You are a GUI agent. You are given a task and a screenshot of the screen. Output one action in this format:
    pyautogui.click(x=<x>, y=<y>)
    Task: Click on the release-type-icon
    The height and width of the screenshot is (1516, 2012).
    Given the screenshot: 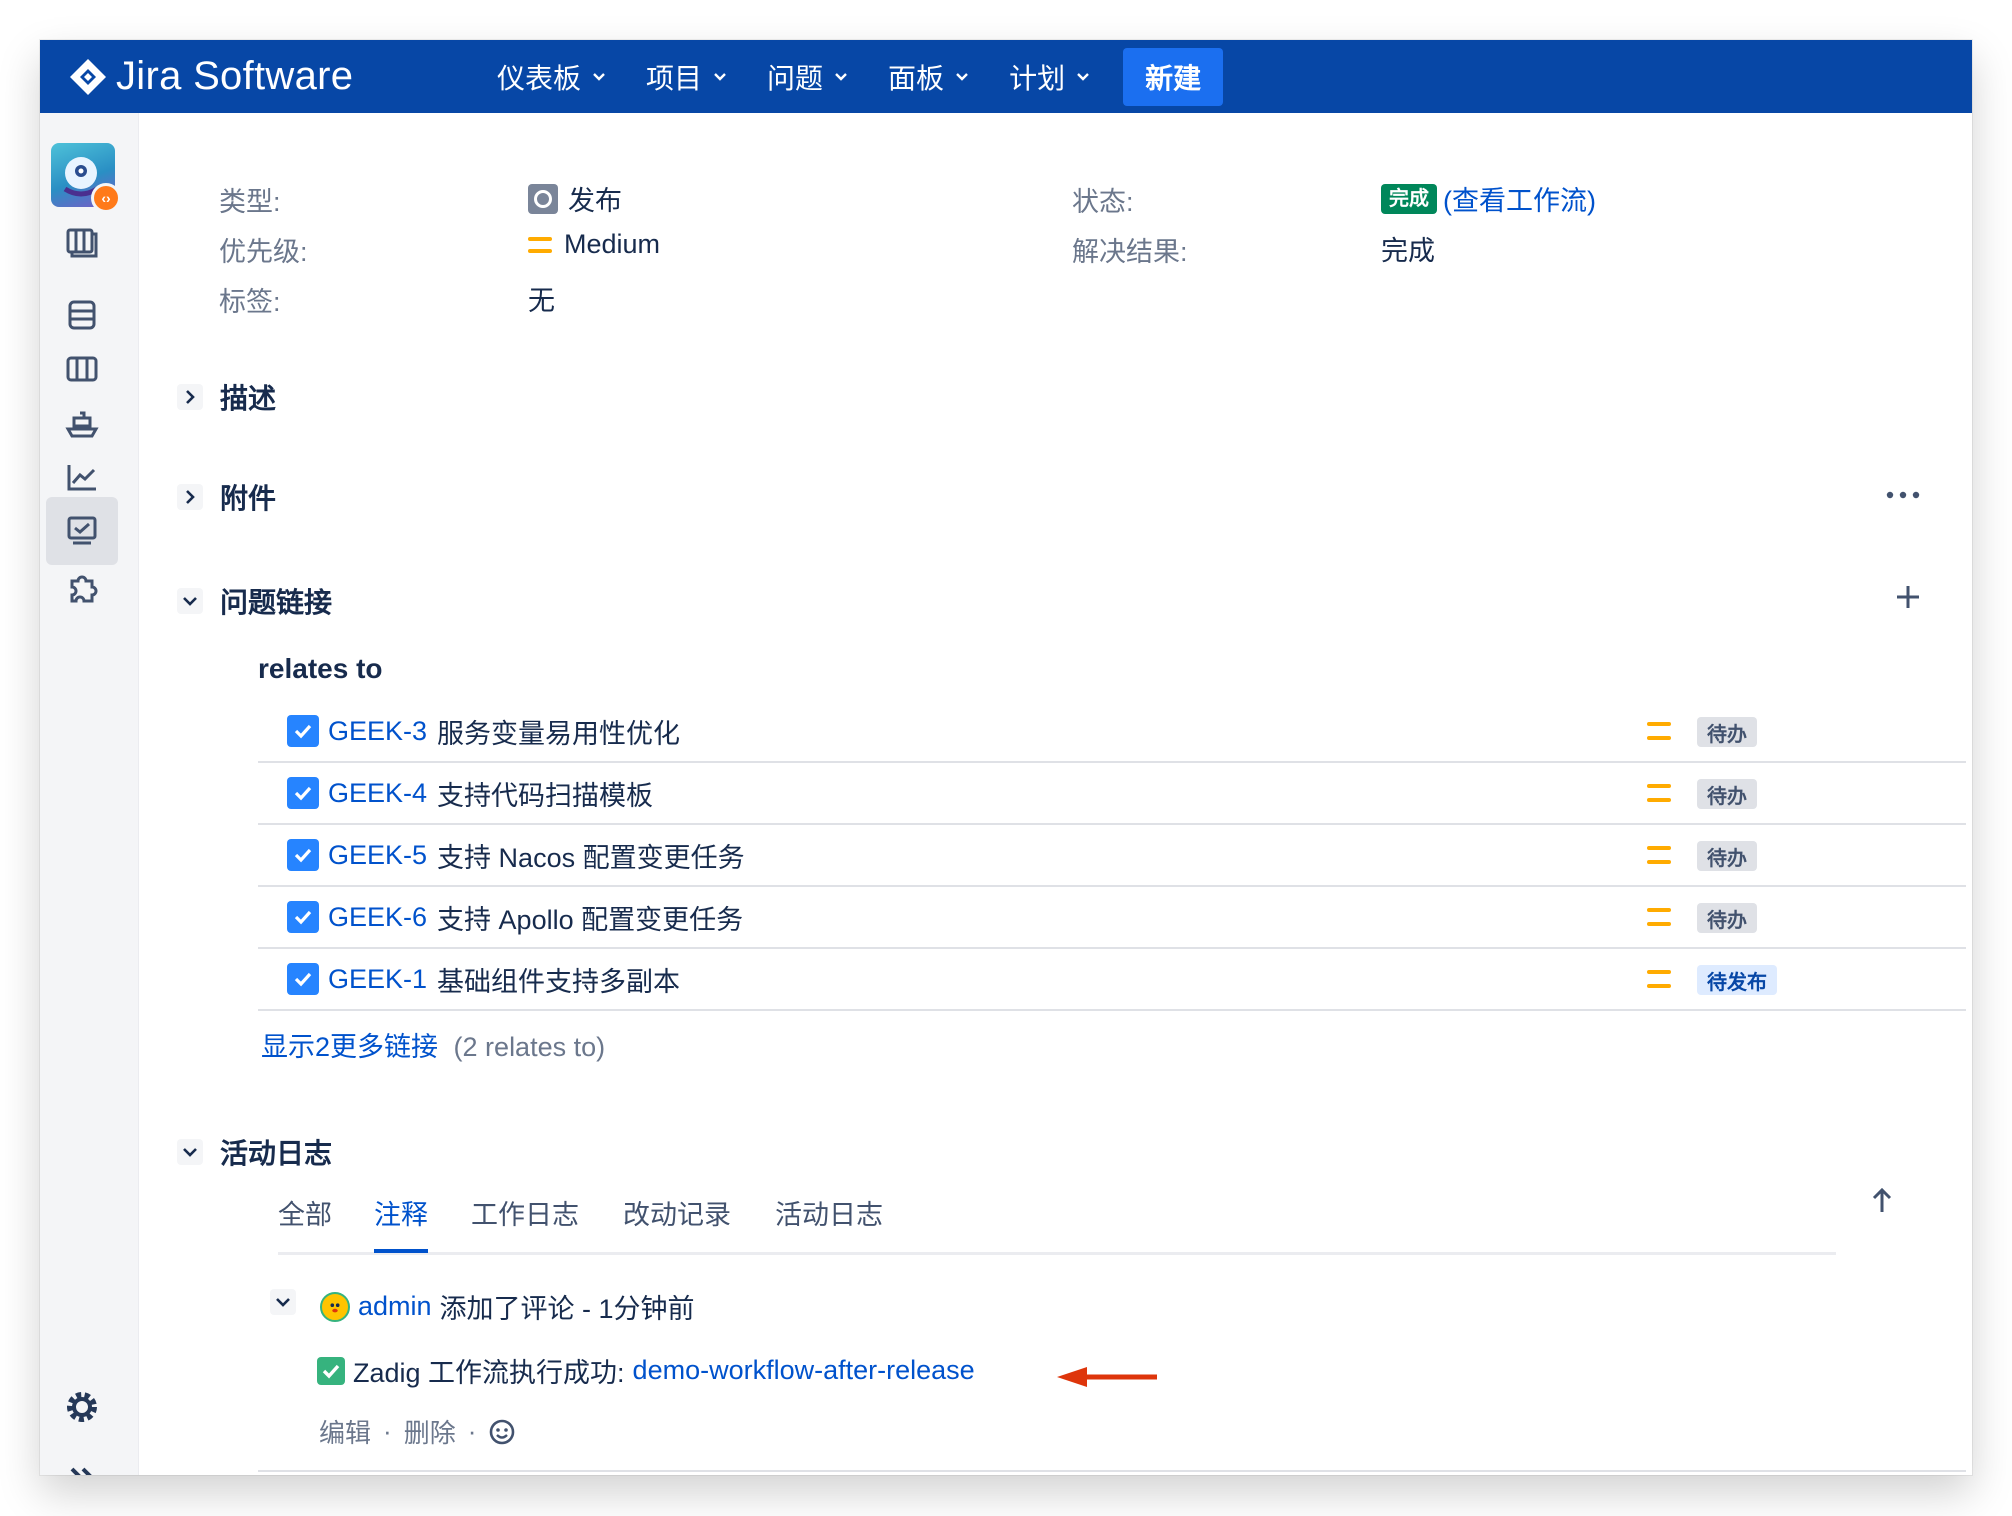 What is the action you would take?
    pyautogui.click(x=543, y=198)
    